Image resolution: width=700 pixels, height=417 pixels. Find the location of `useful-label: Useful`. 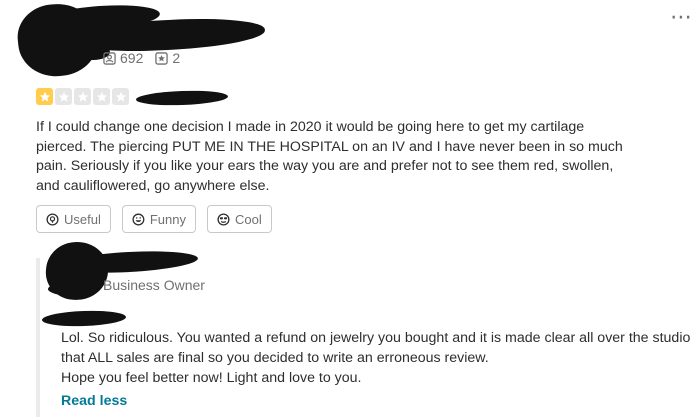

useful-label: Useful is located at coordinates (82, 219).